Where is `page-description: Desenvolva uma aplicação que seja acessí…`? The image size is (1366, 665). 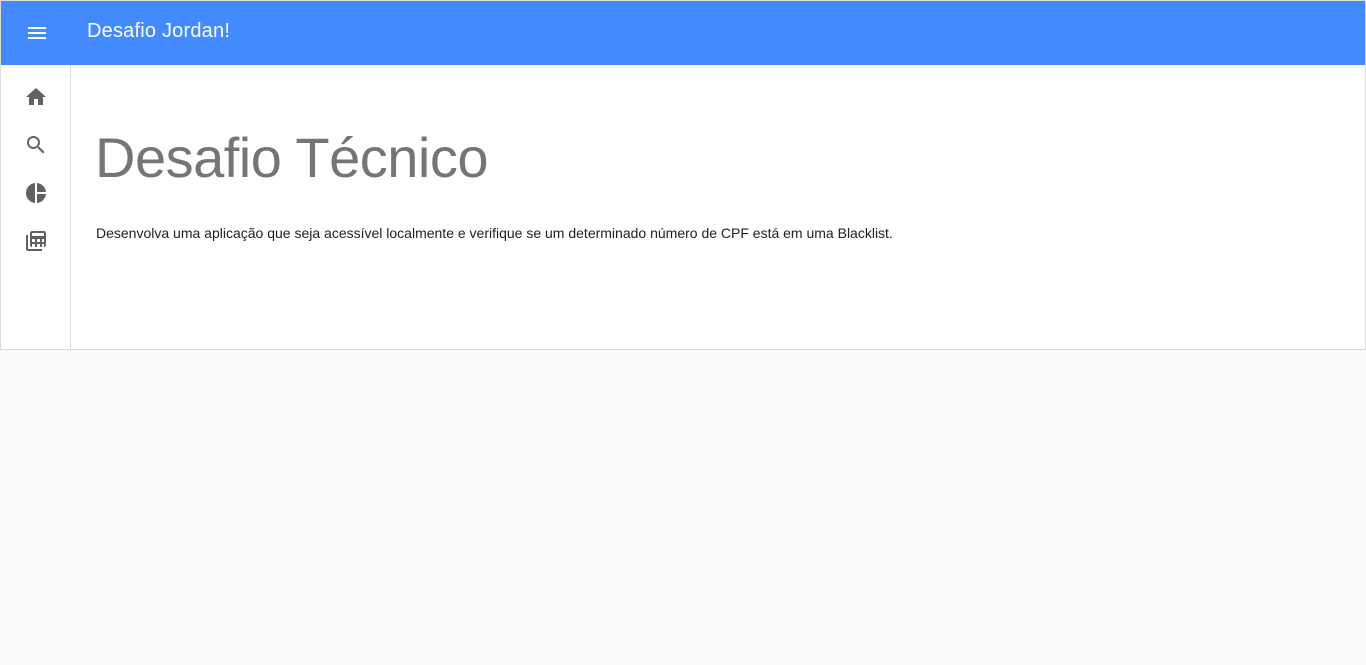
page-description: Desenvolva uma aplicação que seja acessí… is located at coordinates (494, 233).